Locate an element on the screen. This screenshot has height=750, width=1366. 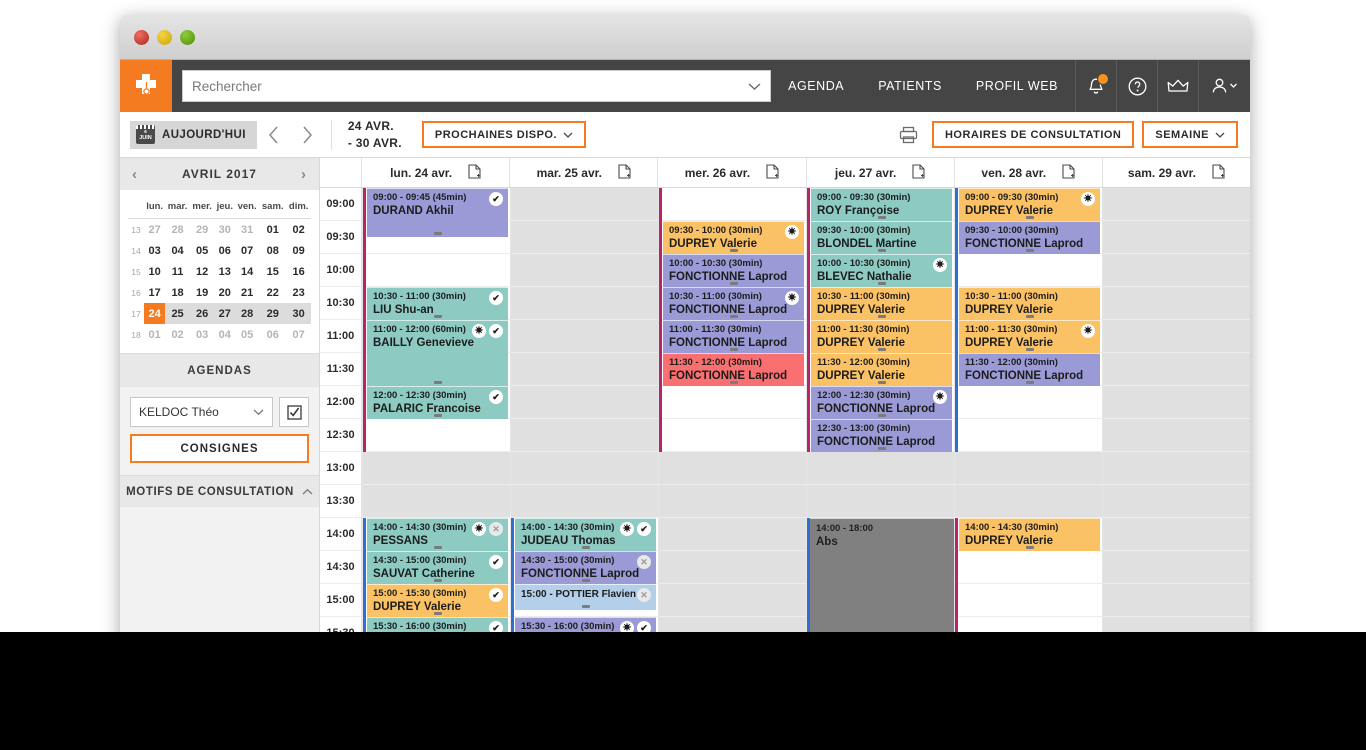
close-window-button is located at coordinates (141, 37).